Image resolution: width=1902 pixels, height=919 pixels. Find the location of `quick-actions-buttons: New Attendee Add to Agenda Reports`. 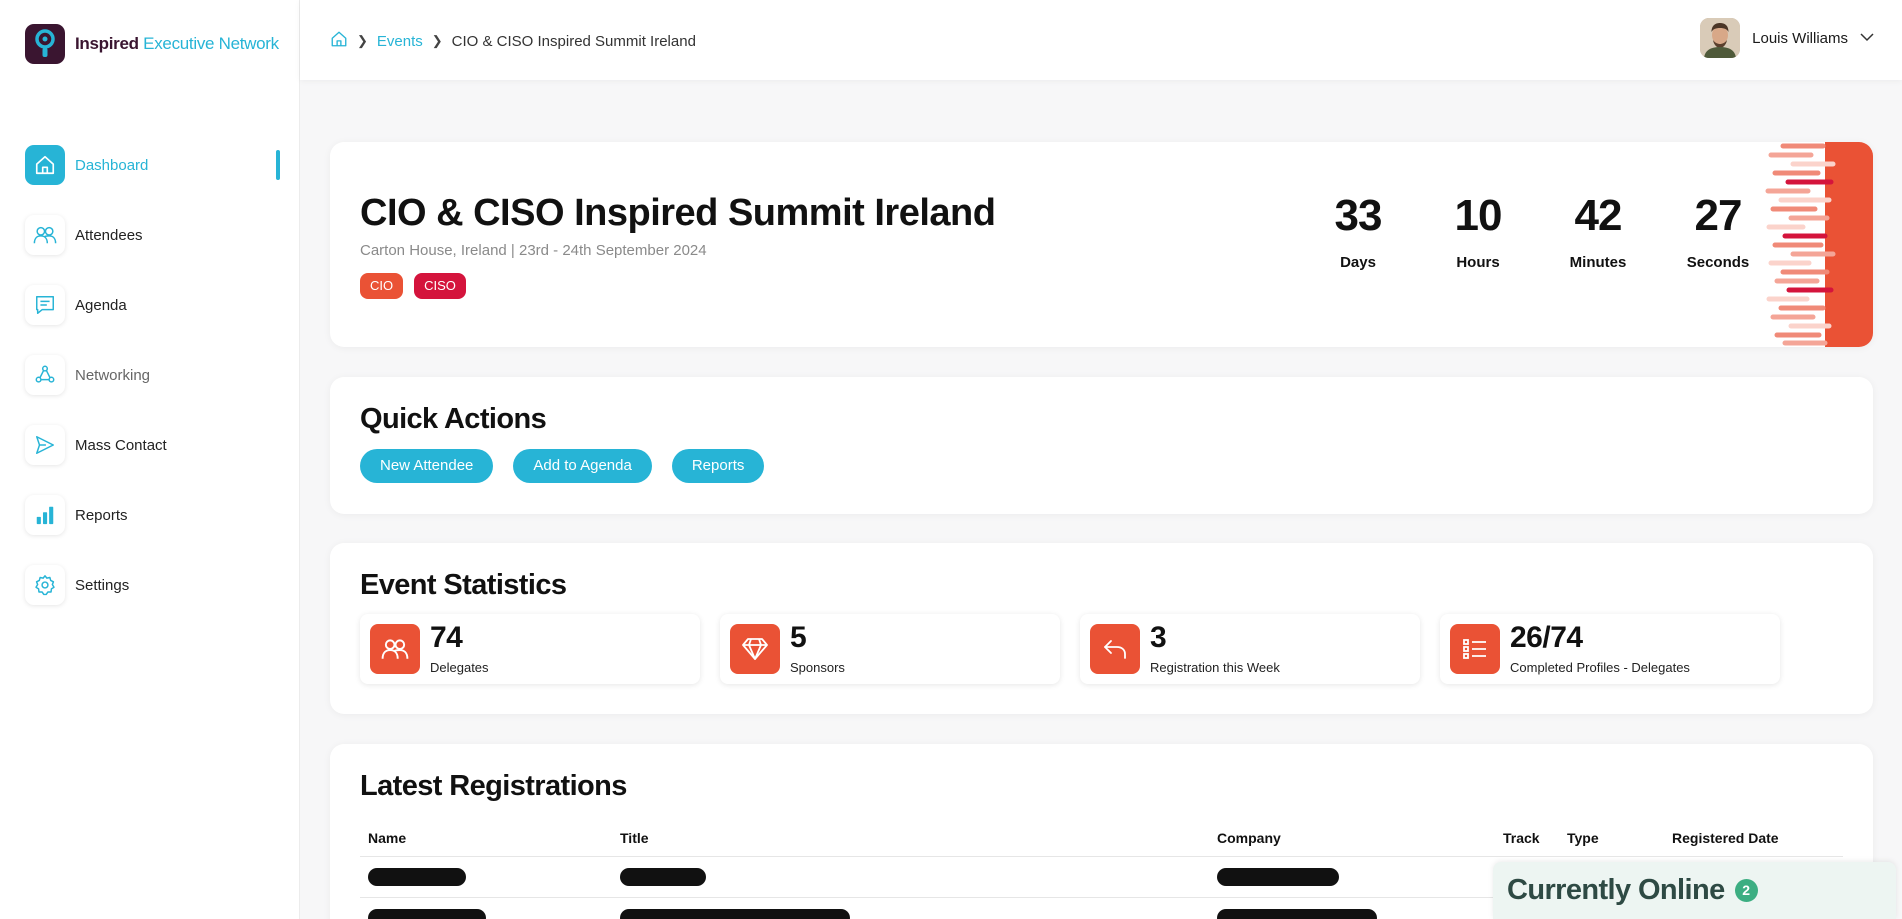

quick-actions-buttons: New Attendee Add to Agenda Reports is located at coordinates (572, 466).